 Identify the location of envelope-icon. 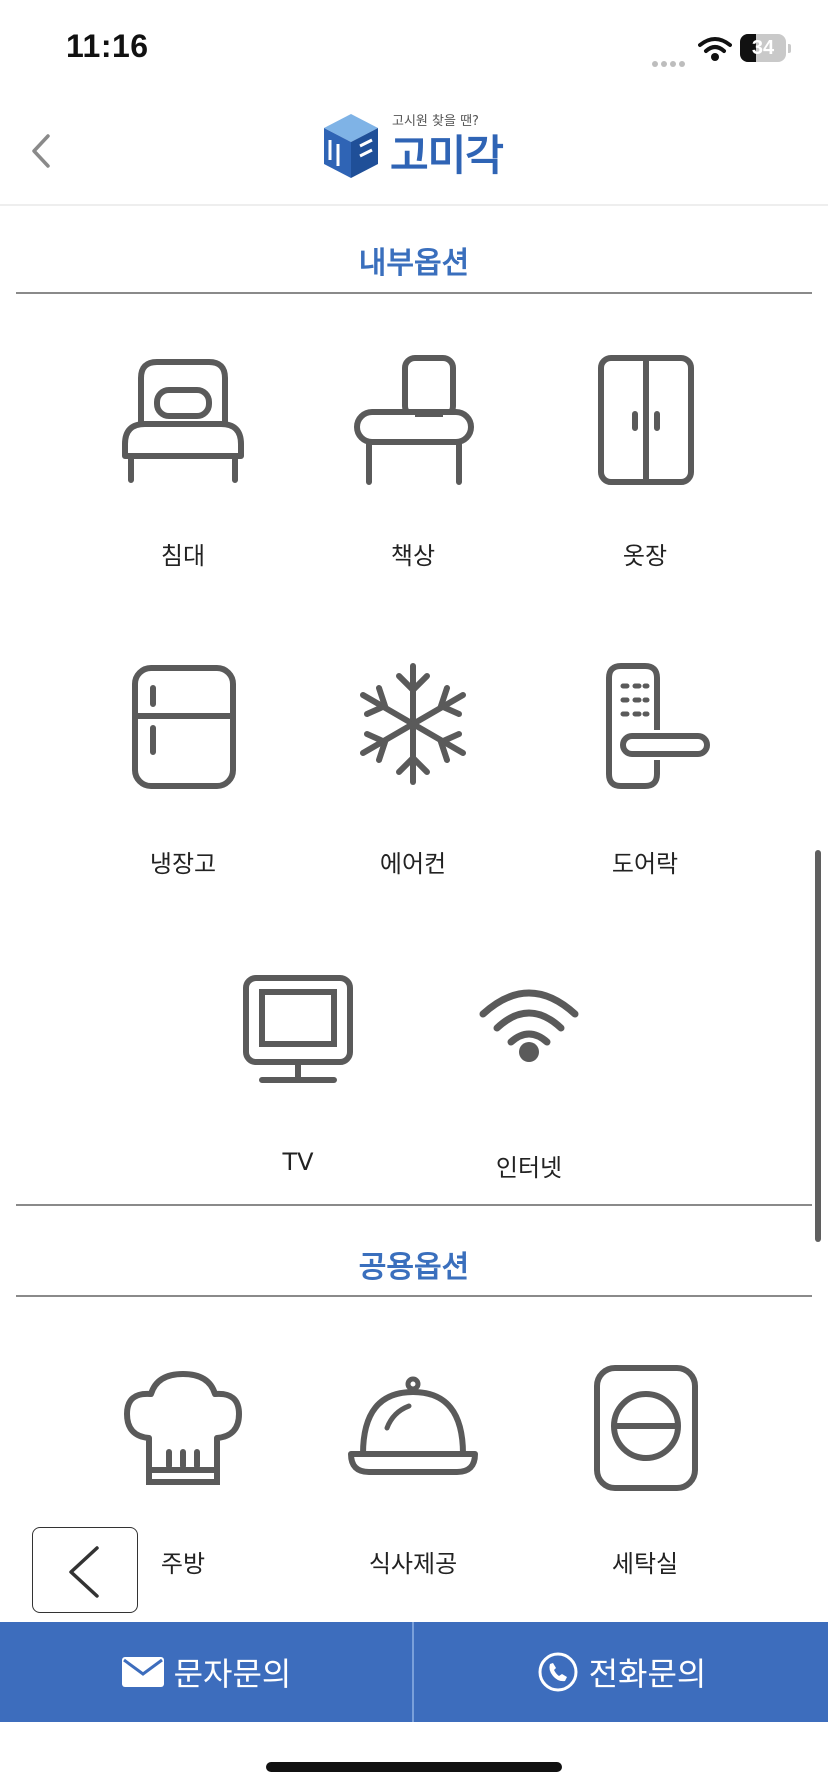
(142, 1672).